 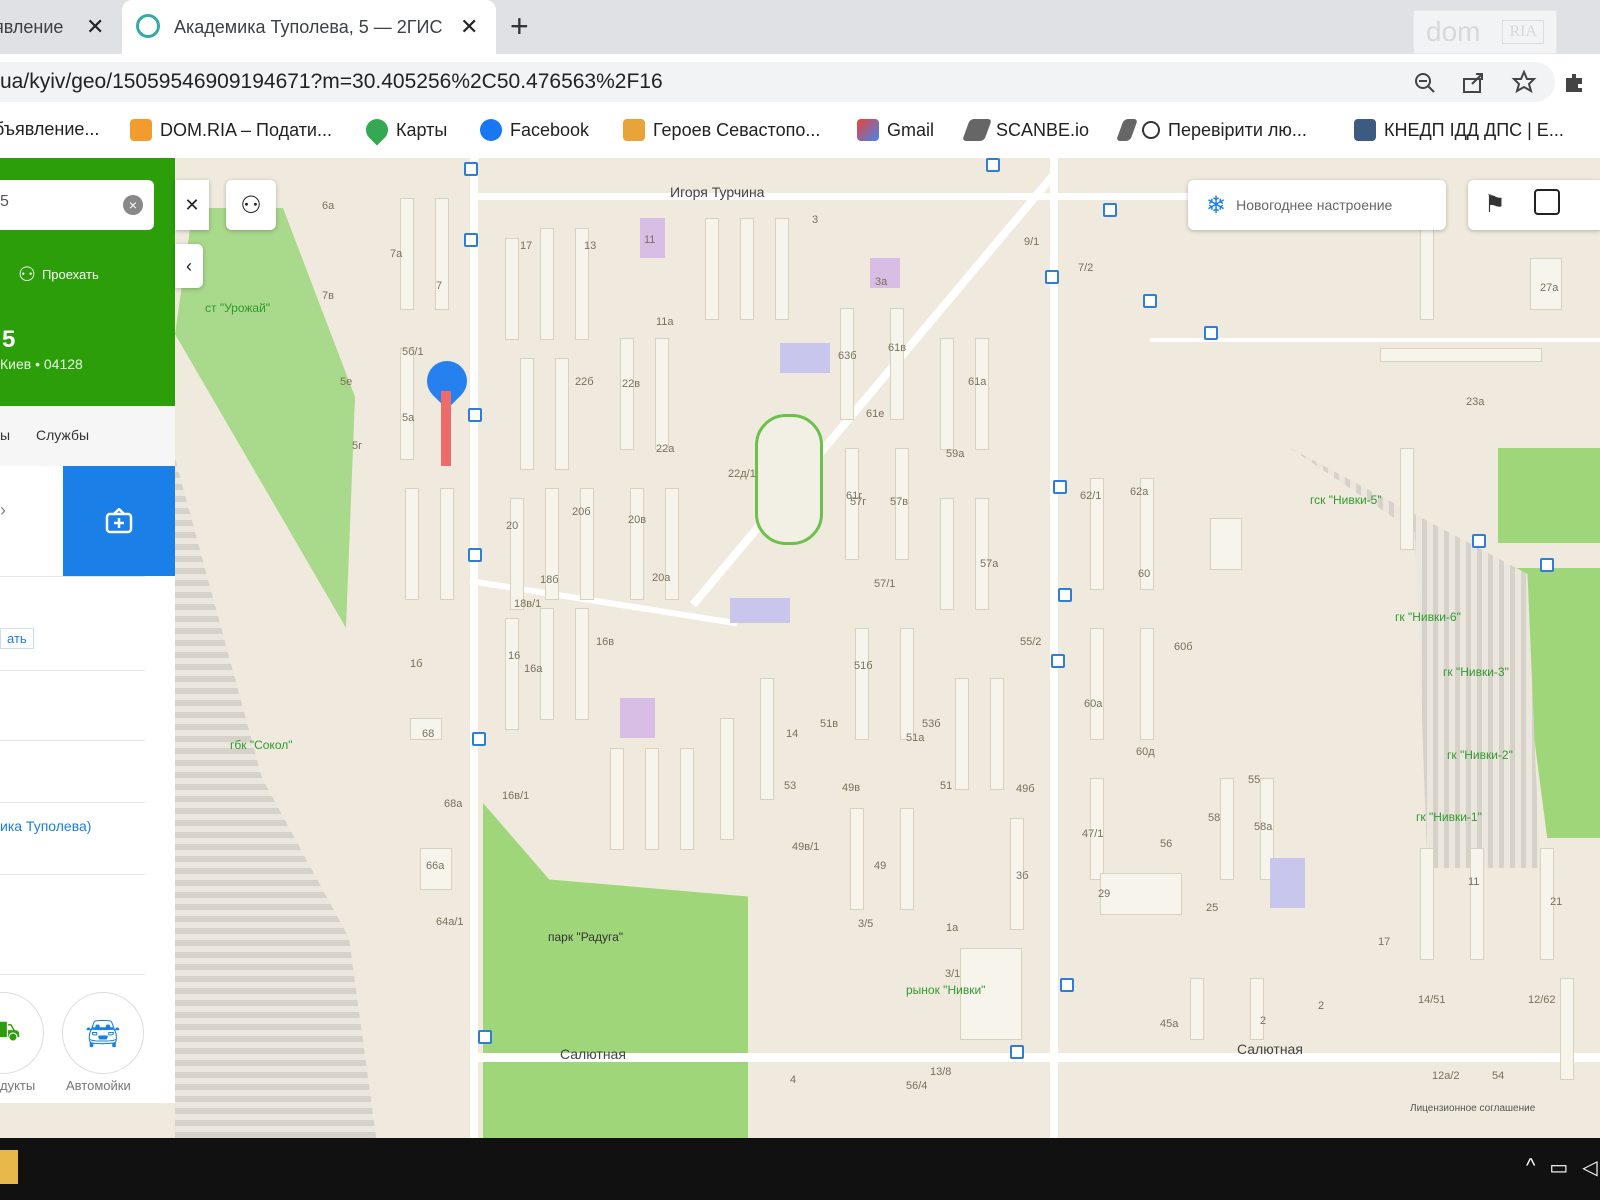 I want to click on divider, so click(x=72, y=670).